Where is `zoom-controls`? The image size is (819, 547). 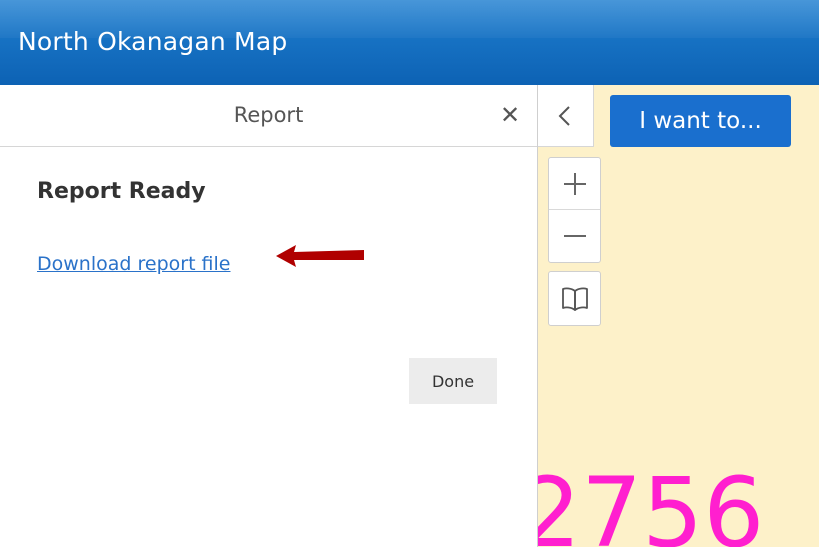
zoom-controls is located at coordinates (574, 210).